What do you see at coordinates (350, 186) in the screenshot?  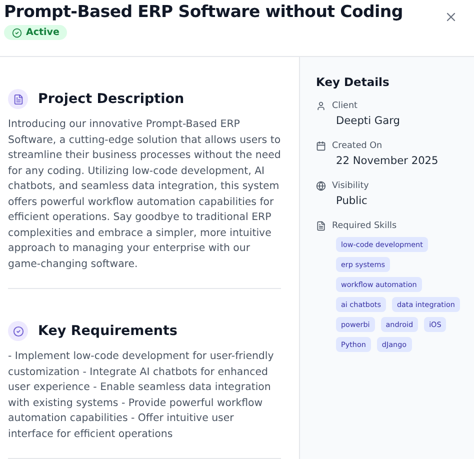 I see `detail-label: Visibility` at bounding box center [350, 186].